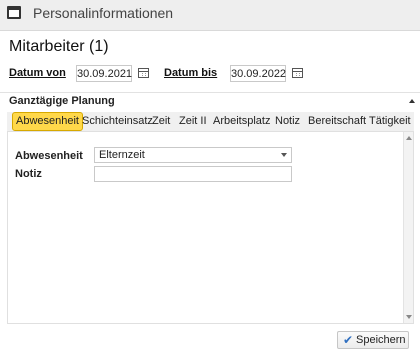  I want to click on tab-arbeitsplatz: Arbeitsplatz, so click(241, 121).